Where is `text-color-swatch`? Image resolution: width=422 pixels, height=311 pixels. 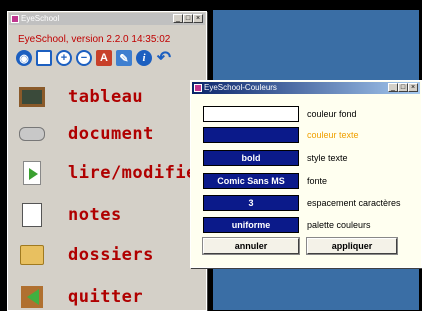 text-color-swatch is located at coordinates (251, 135).